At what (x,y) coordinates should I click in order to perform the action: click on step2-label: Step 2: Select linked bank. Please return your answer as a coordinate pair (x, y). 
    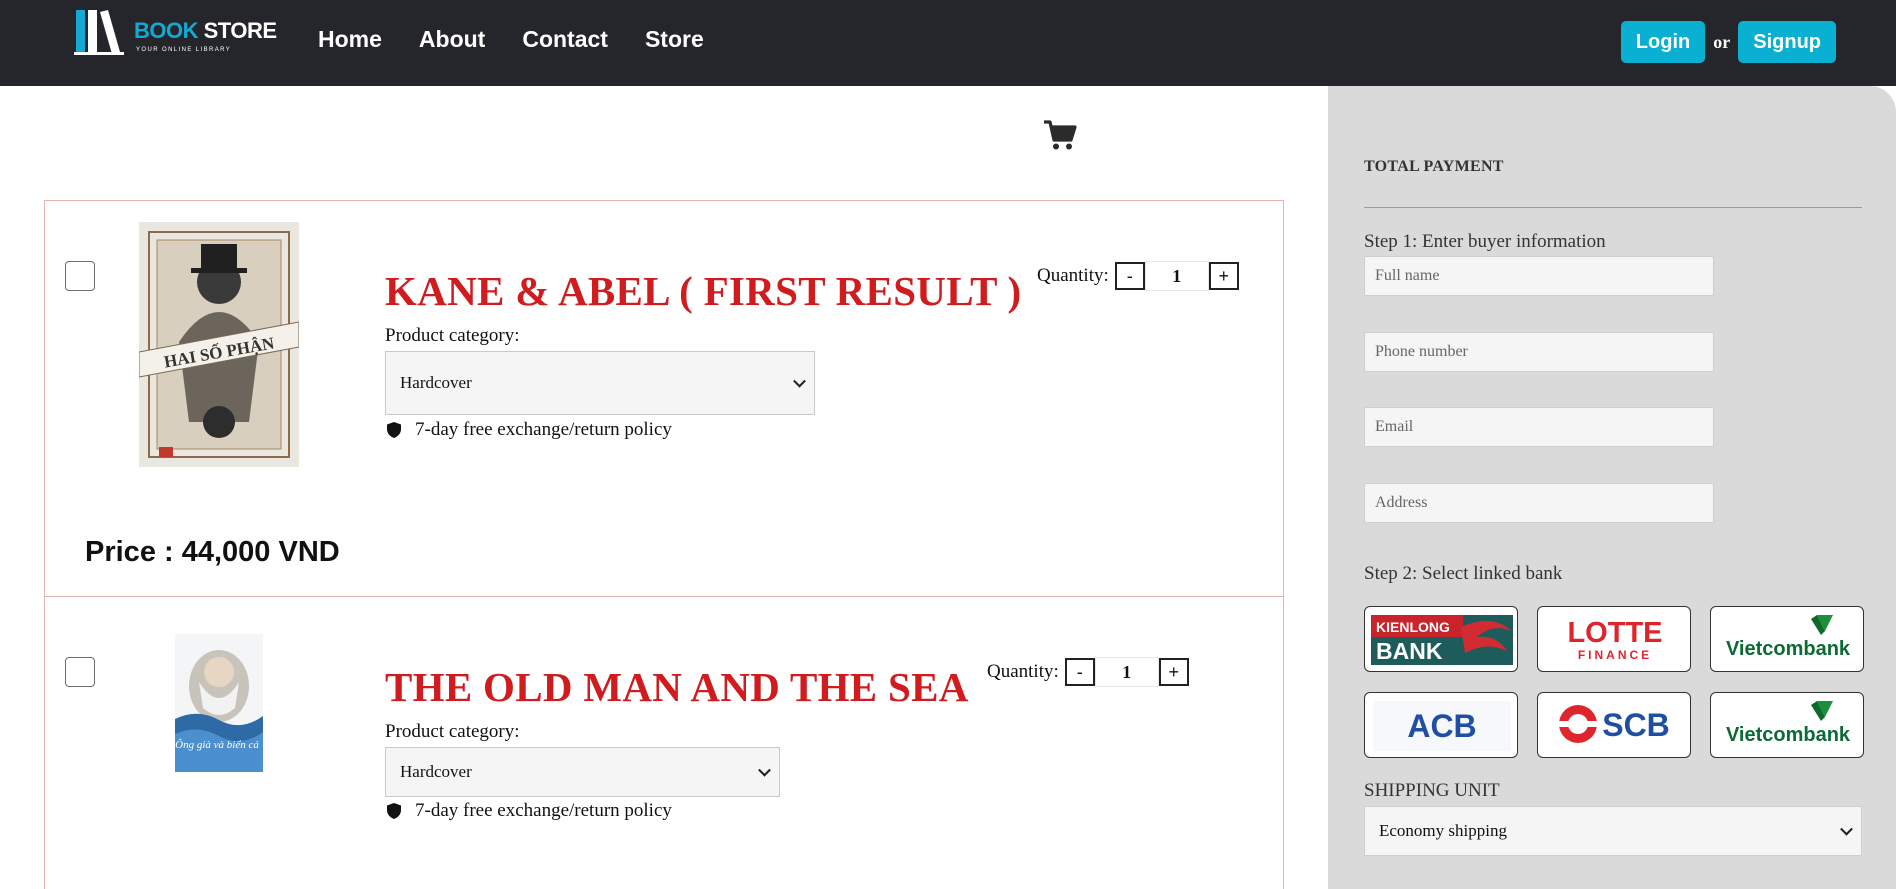
    Looking at the image, I should click on (1463, 573).